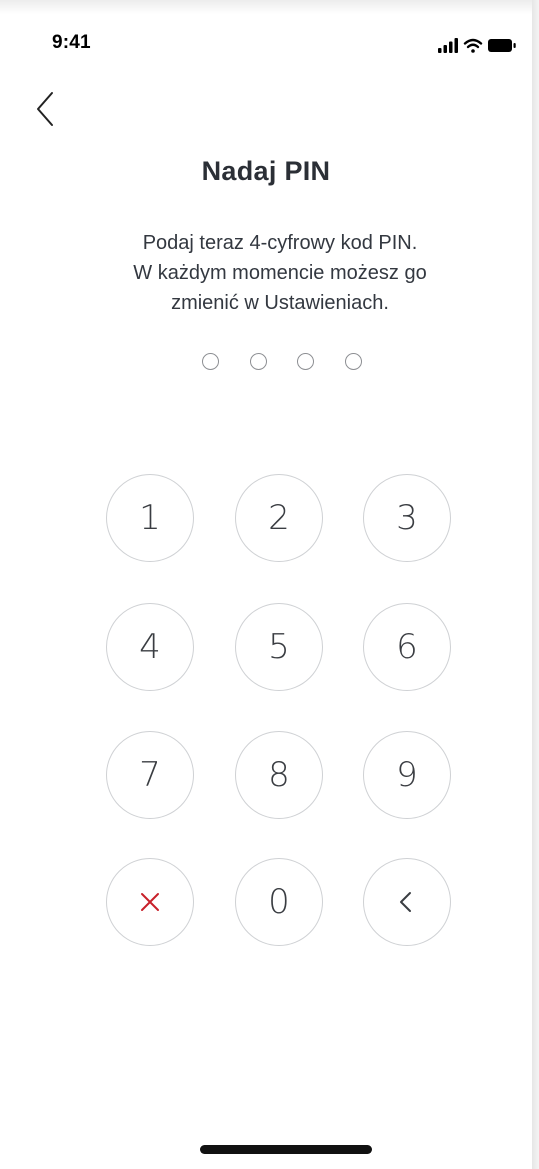 Image resolution: width=539 pixels, height=1169 pixels. Describe the element at coordinates (280, 243) in the screenshot. I see `instruction-line-1: Podaj teraz 4-cyfrowy kod PIN.` at that location.